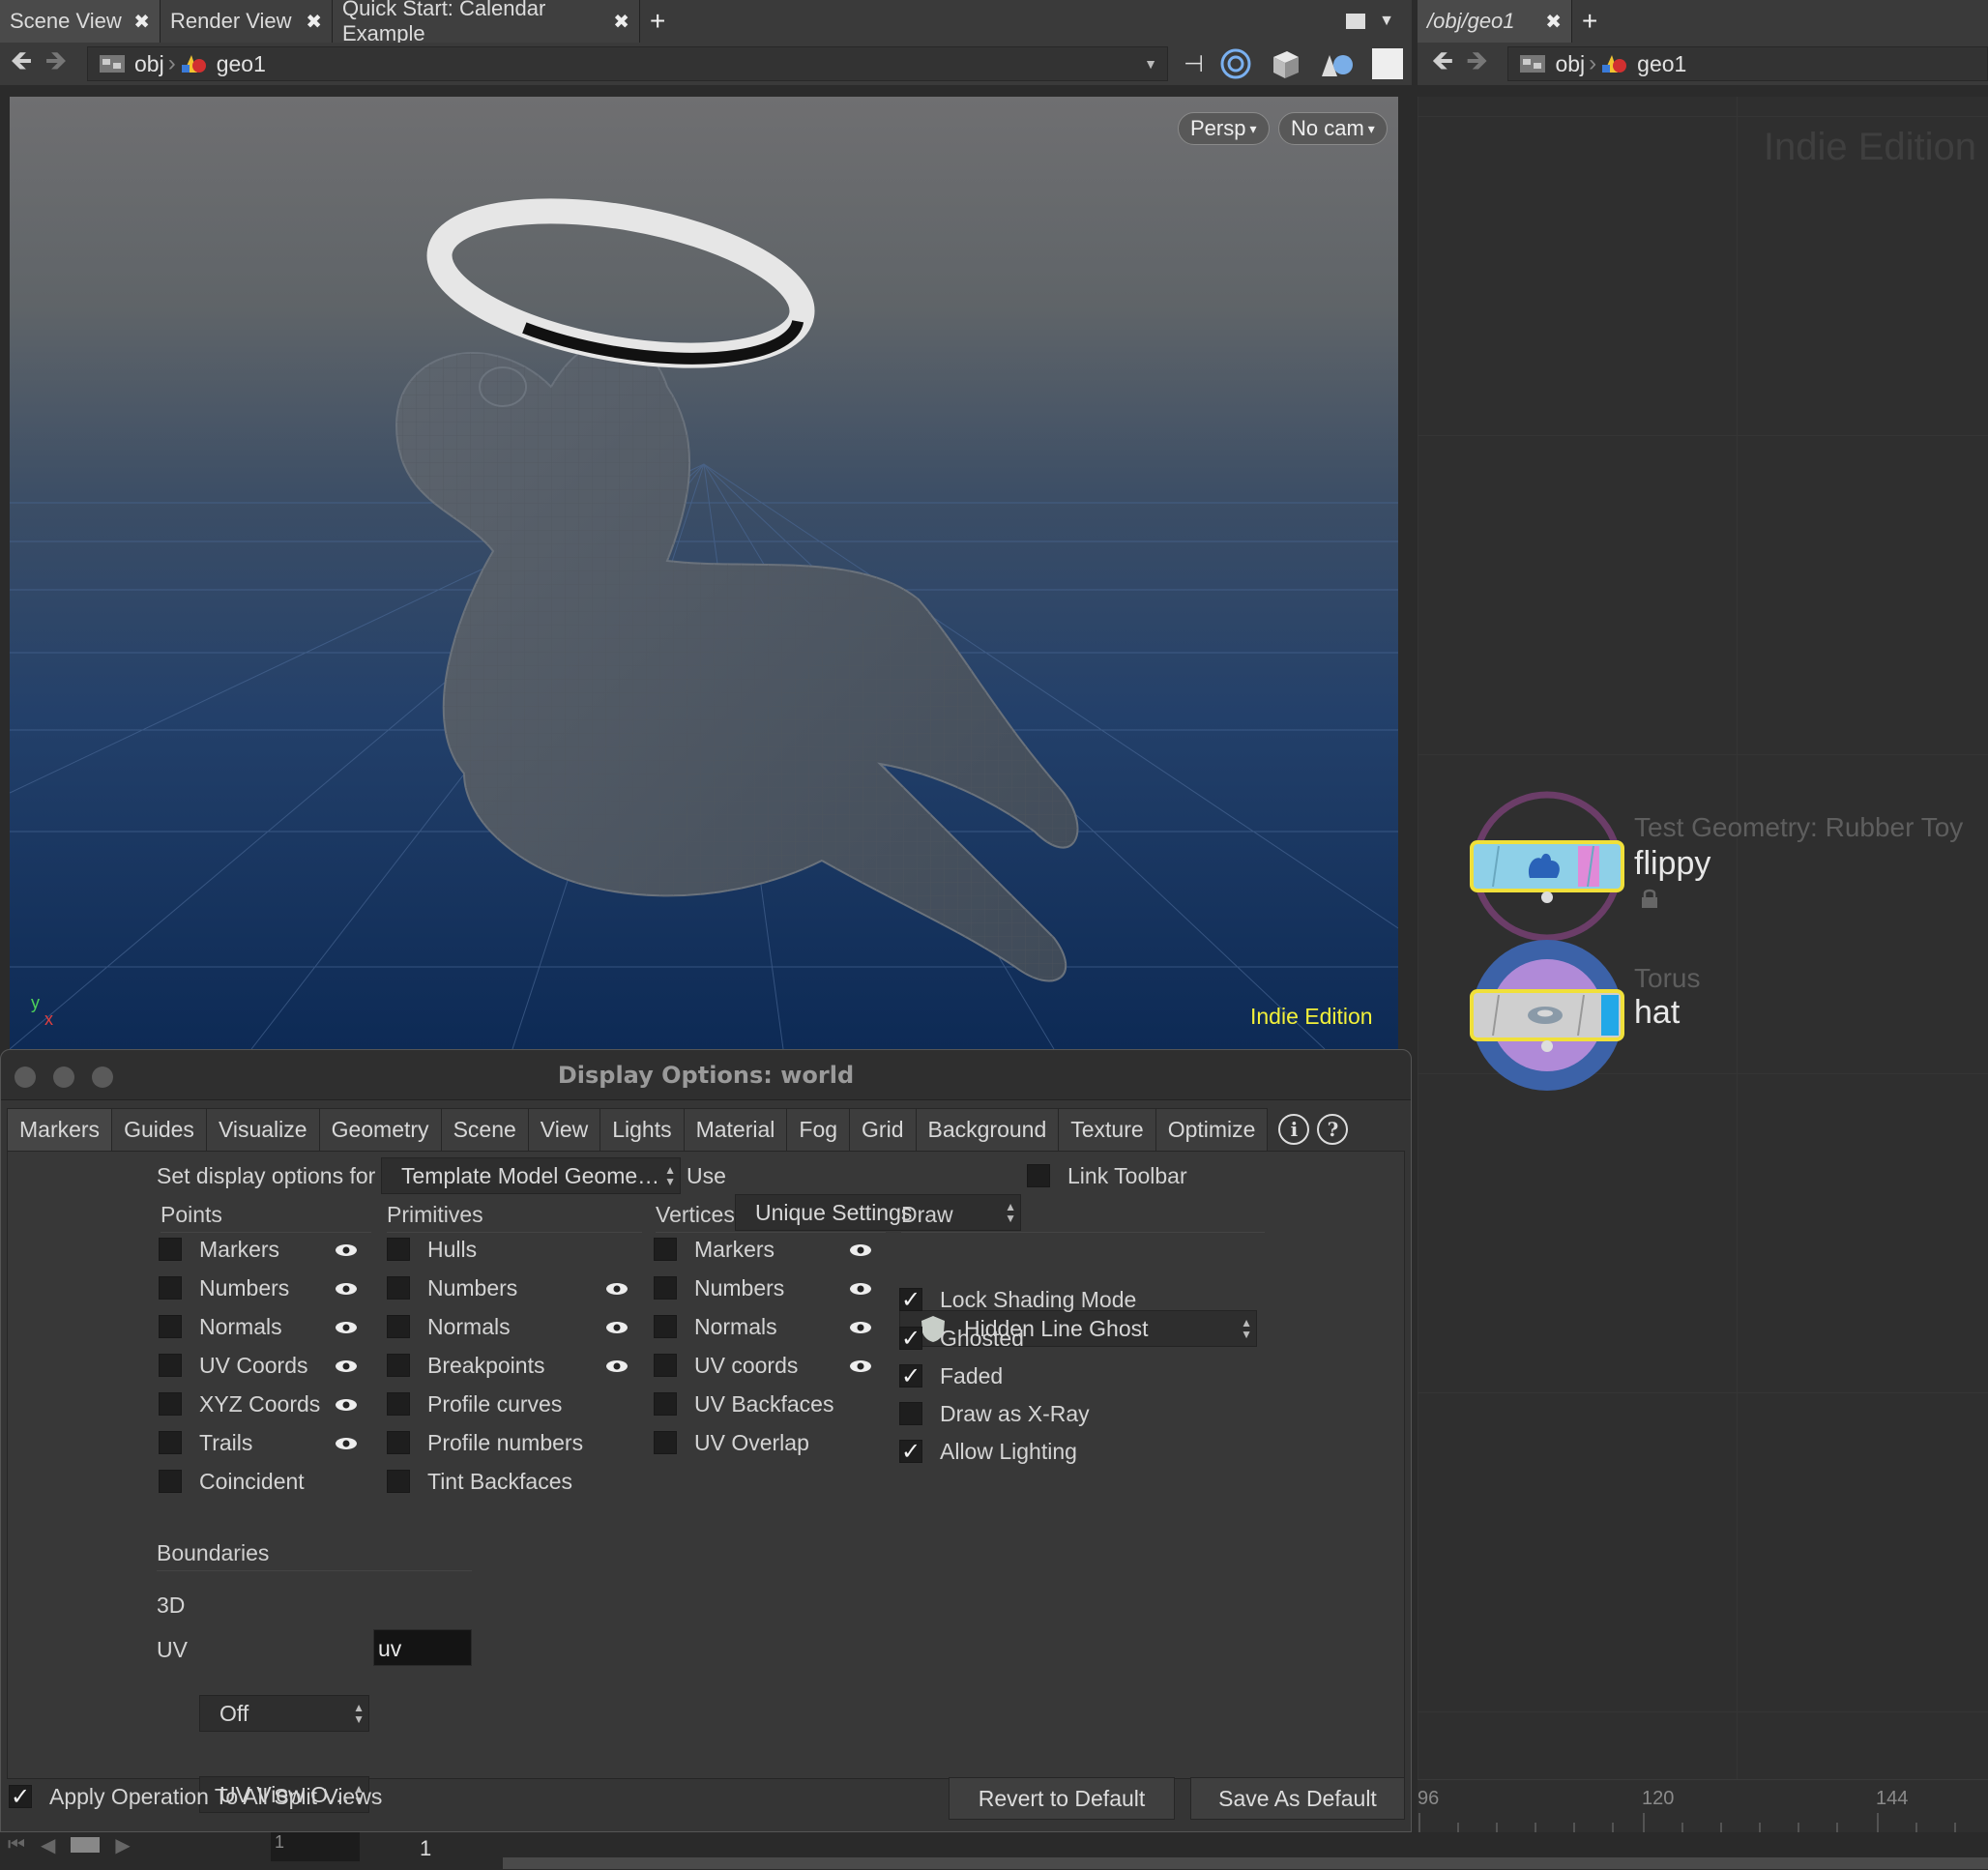 The image size is (1988, 1870). What do you see at coordinates (1649, 898) in the screenshot?
I see `lock-icon` at bounding box center [1649, 898].